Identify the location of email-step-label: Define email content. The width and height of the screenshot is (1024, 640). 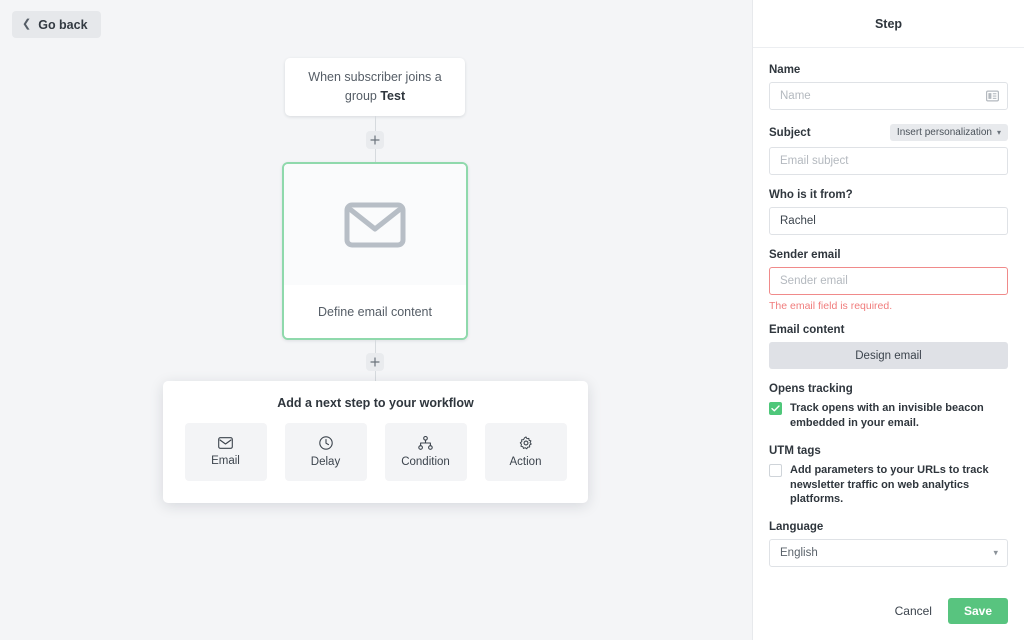
(375, 311).